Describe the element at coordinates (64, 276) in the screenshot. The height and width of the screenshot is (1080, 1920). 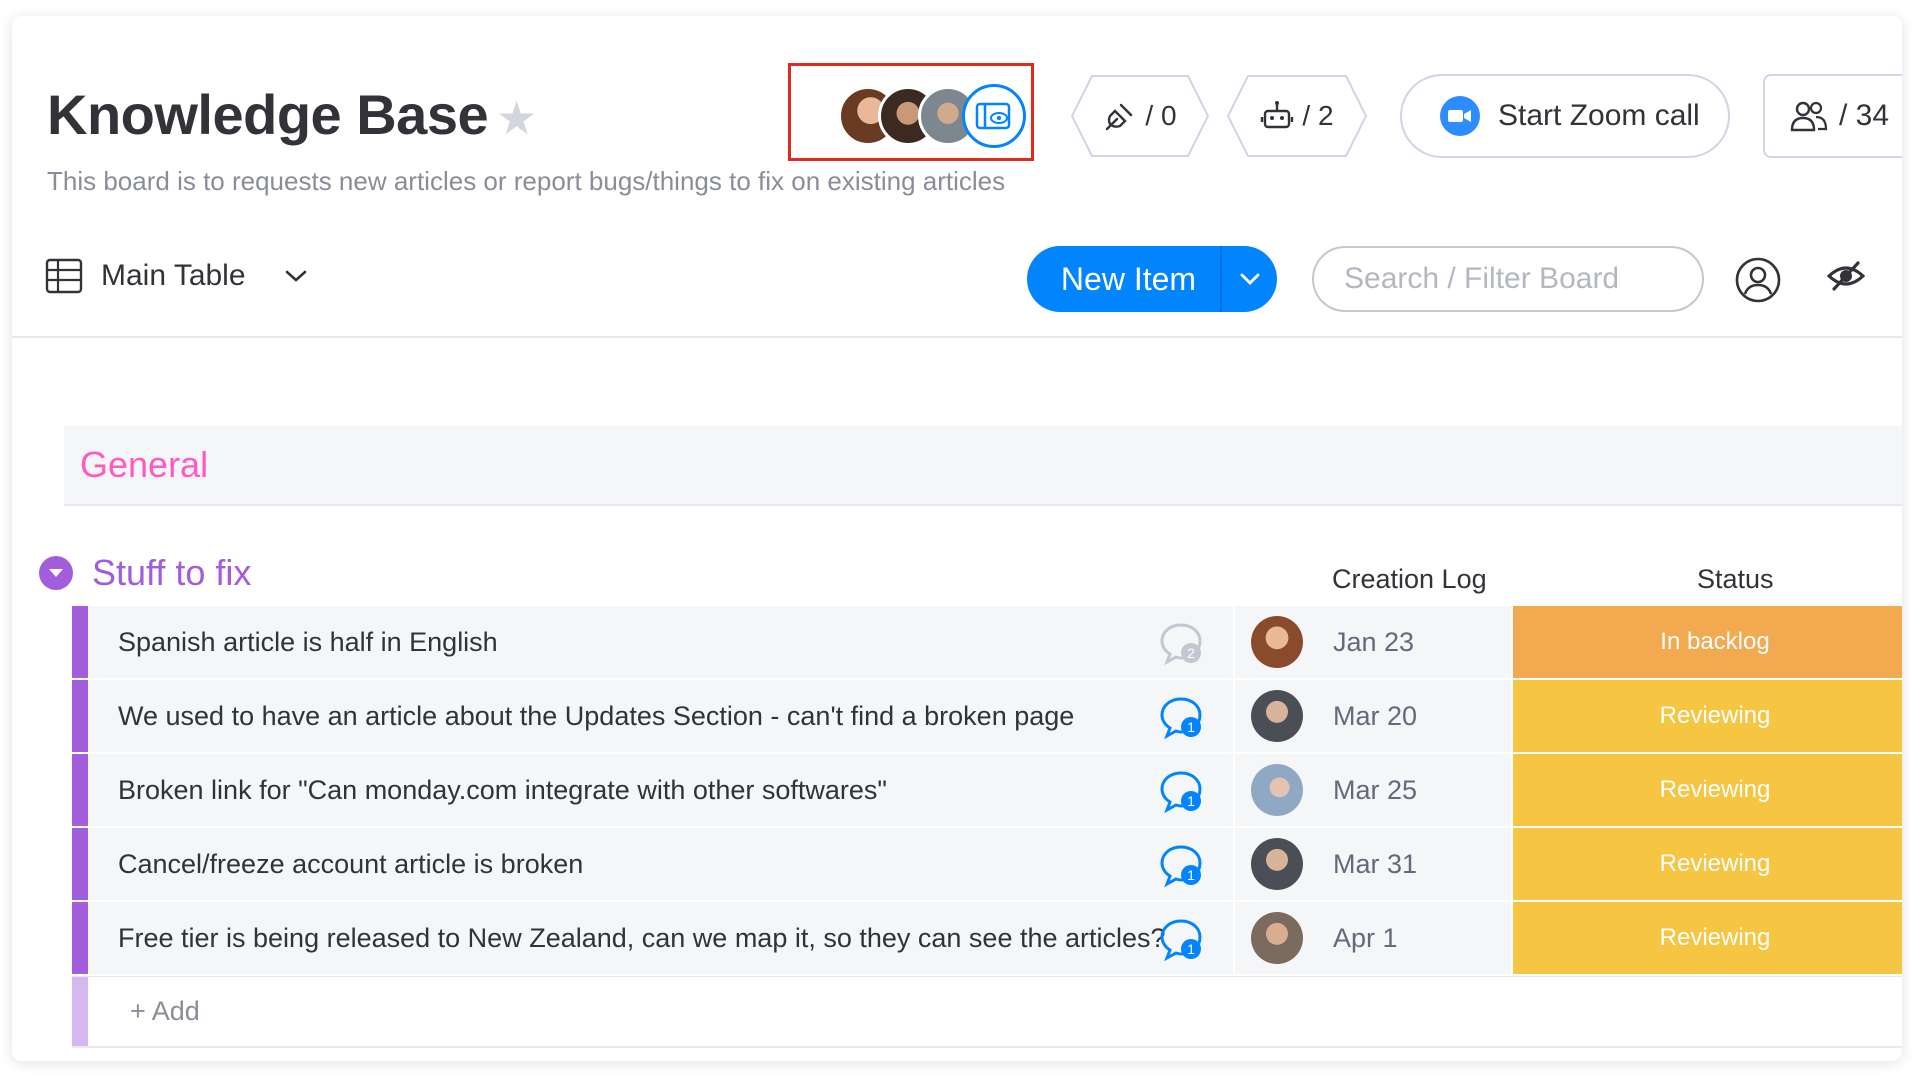
I see `table-icon` at that location.